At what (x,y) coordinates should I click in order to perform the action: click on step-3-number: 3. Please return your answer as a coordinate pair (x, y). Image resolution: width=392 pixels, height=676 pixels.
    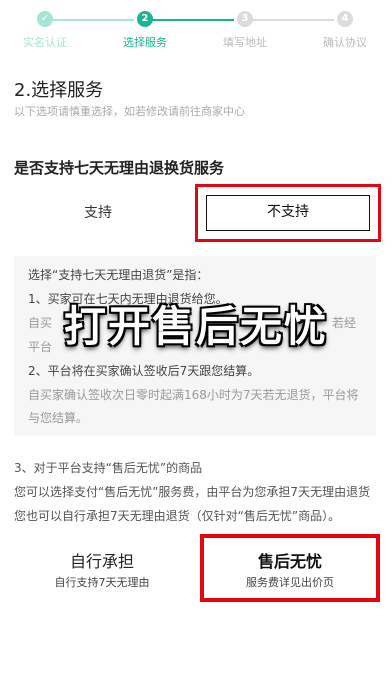
    Looking at the image, I should click on (245, 19).